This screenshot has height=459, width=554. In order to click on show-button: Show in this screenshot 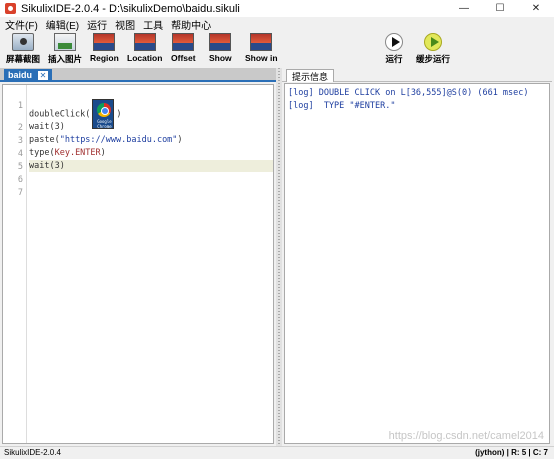, I will do `click(220, 49)`.